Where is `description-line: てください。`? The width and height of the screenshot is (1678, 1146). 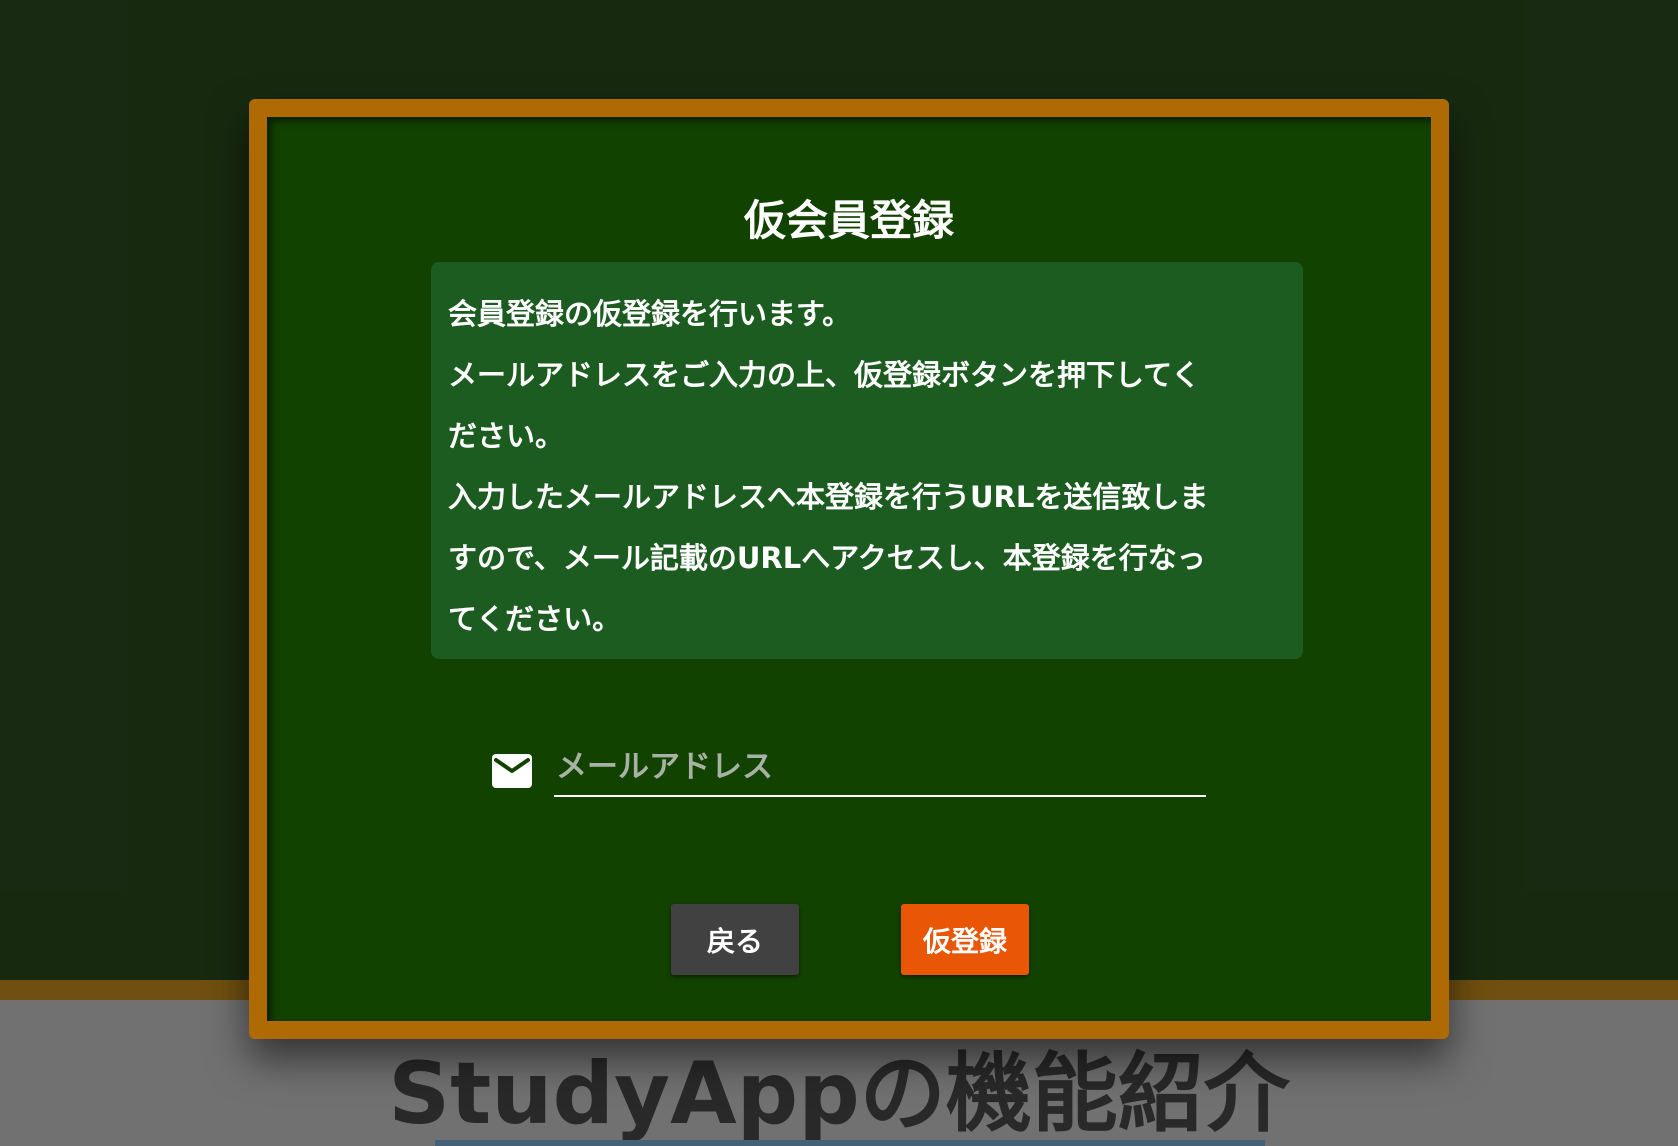
description-line: てください。 is located at coordinates (535, 619).